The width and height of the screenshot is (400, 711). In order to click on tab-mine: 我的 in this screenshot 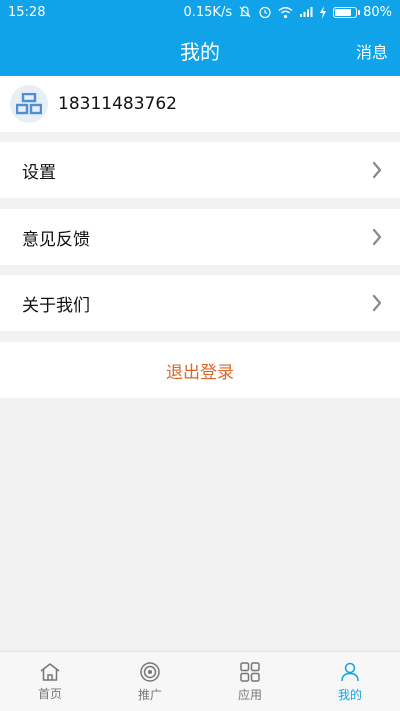, I will do `click(350, 681)`.